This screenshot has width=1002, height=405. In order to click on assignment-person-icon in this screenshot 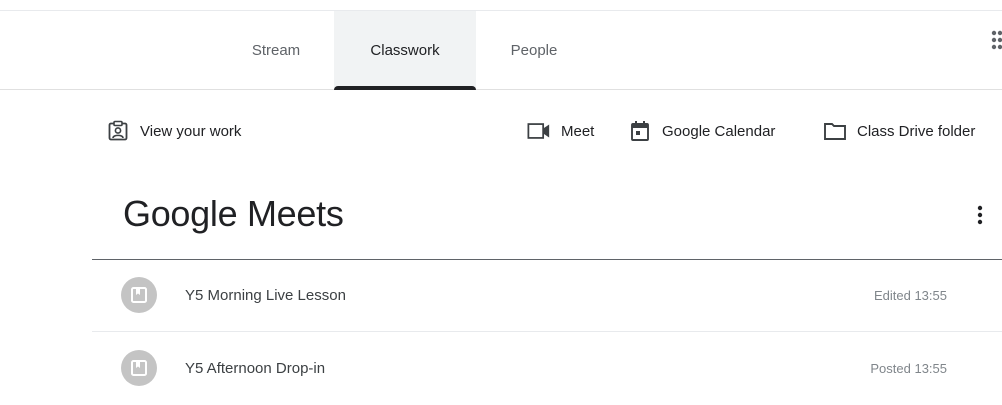, I will do `click(118, 131)`.